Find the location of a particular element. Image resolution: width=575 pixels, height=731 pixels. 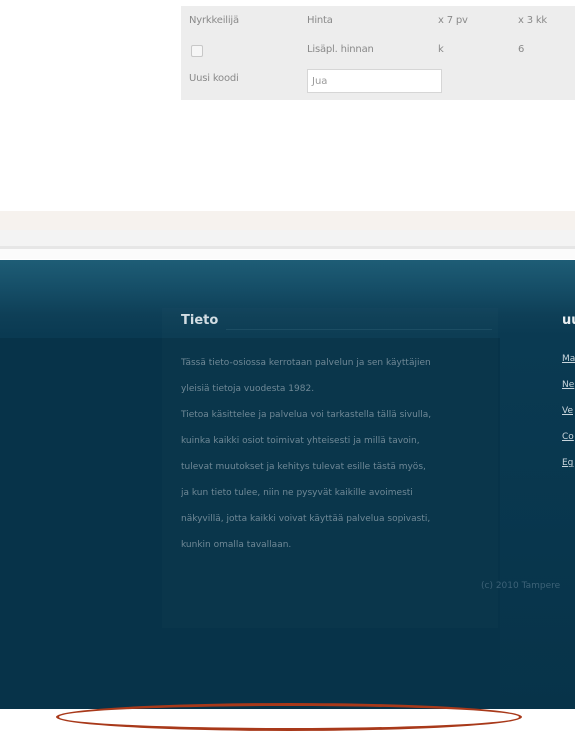

copyright-text: (c) 2010 Tampere is located at coordinates (521, 586).